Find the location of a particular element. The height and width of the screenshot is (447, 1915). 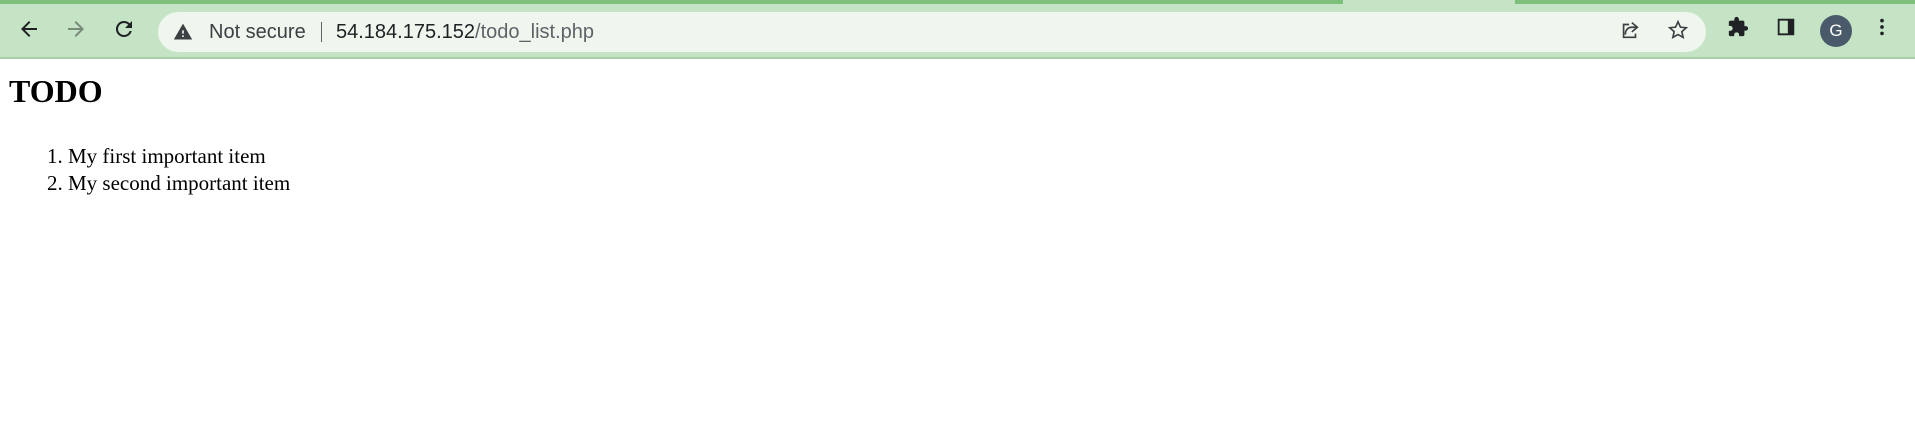

puzzle-piece-icon is located at coordinates (1738, 29).